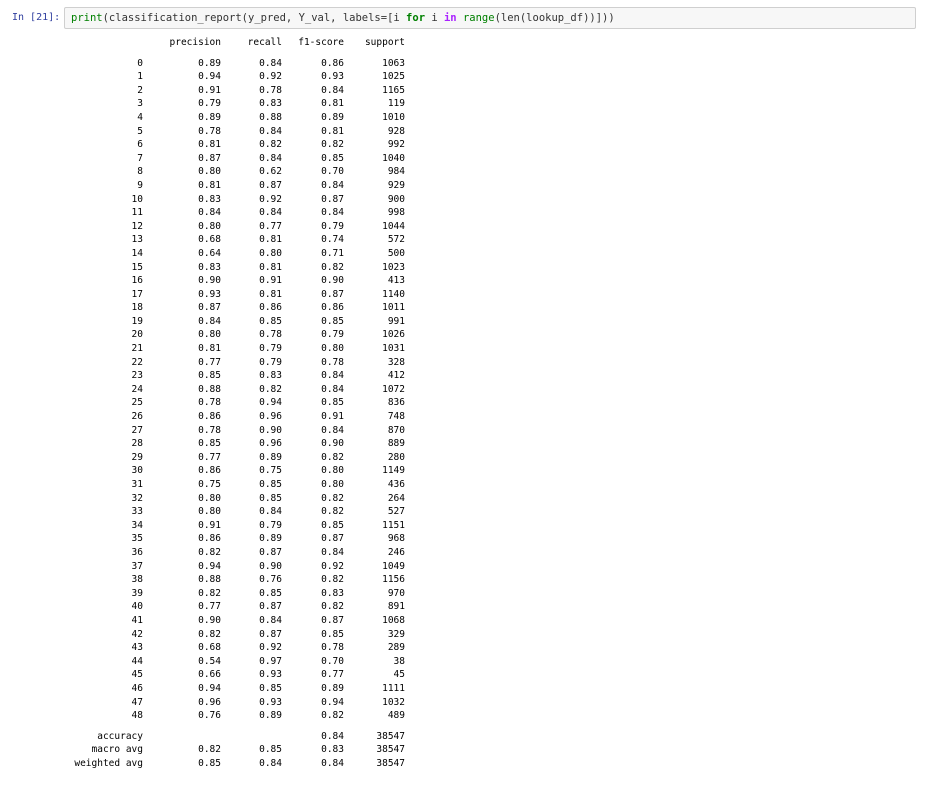  Describe the element at coordinates (251, 737) in the screenshot. I see `cell-recall` at that location.